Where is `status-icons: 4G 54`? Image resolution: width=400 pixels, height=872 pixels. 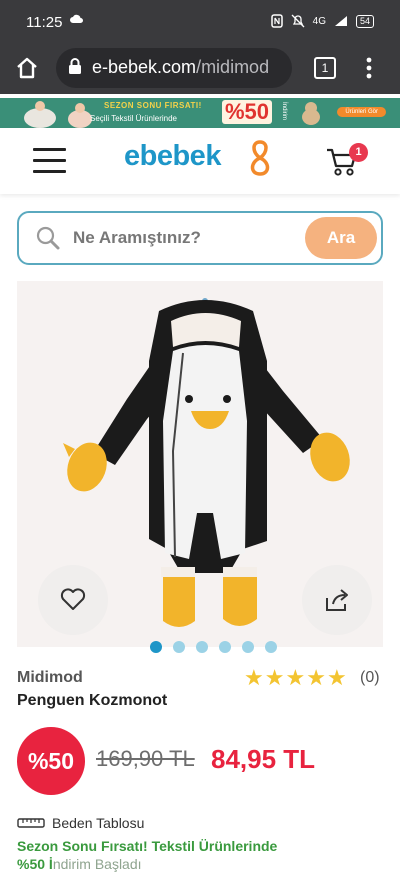
status-icons: 4G 54 is located at coordinates (322, 21).